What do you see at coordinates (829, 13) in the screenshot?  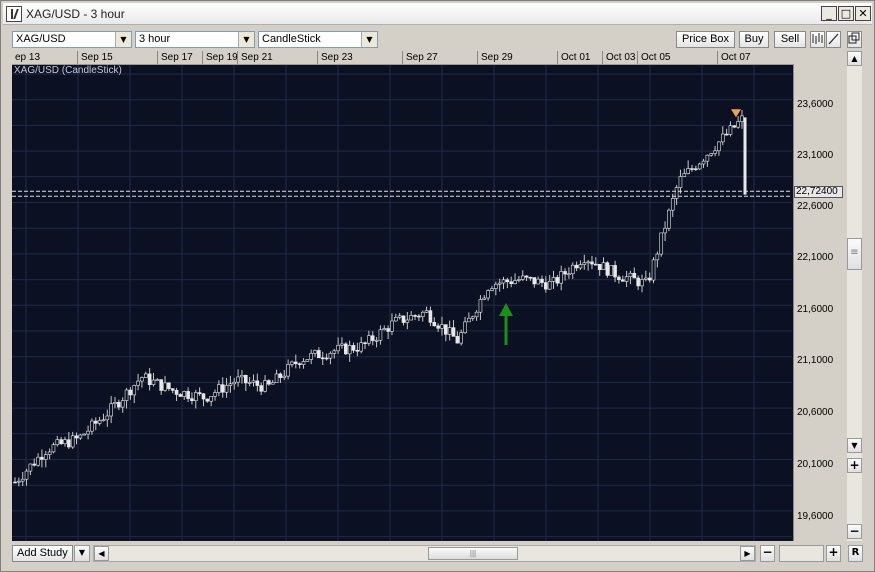 I see `minimize-button: _` at bounding box center [829, 13].